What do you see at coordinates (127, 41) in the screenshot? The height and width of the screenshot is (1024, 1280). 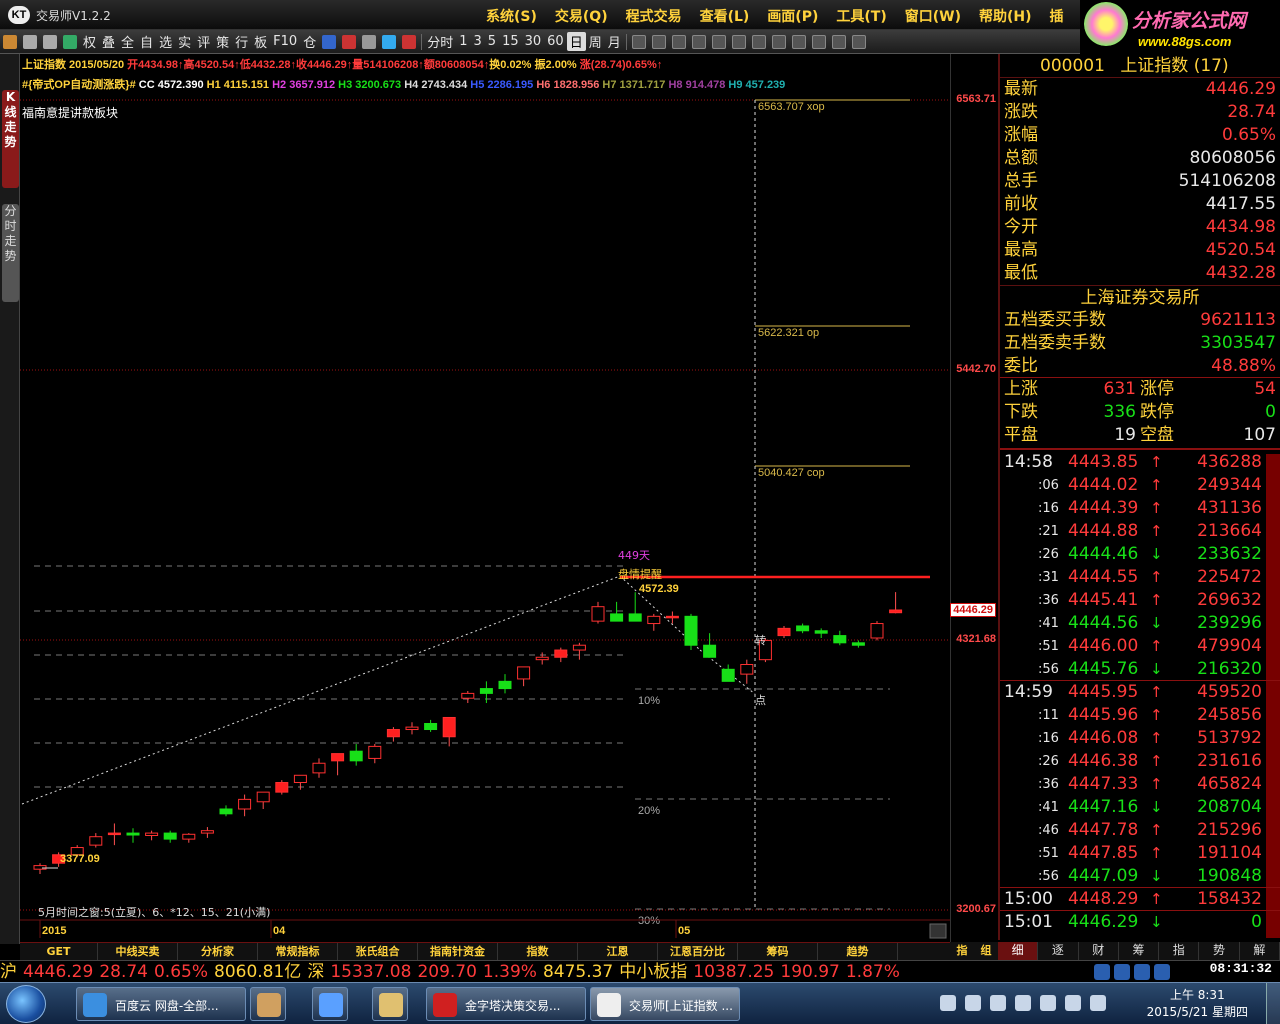 I see `toolbar-button: 全` at bounding box center [127, 41].